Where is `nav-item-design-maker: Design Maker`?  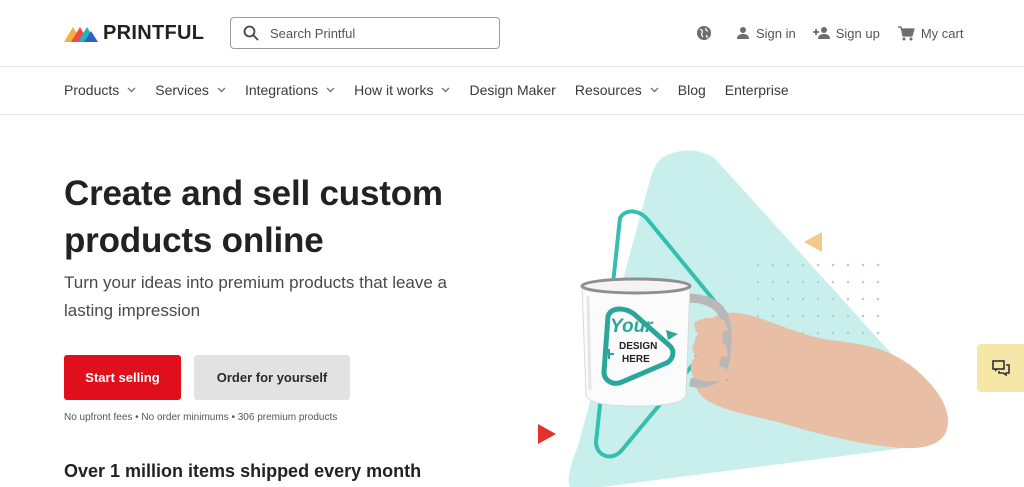 nav-item-design-maker: Design Maker is located at coordinates (512, 90).